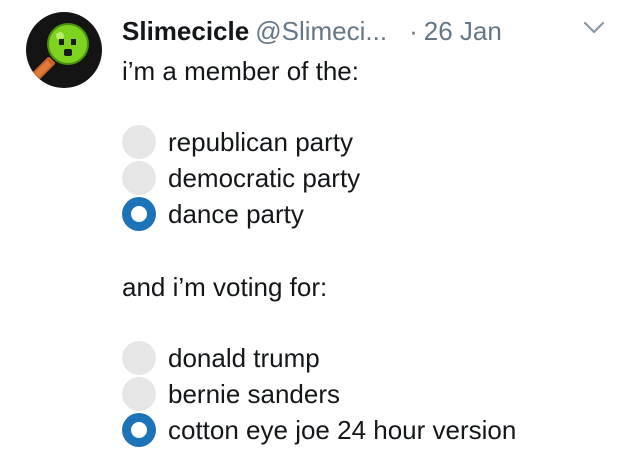  Describe the element at coordinates (254, 394) in the screenshot. I see `option-label: bernie sanders` at that location.